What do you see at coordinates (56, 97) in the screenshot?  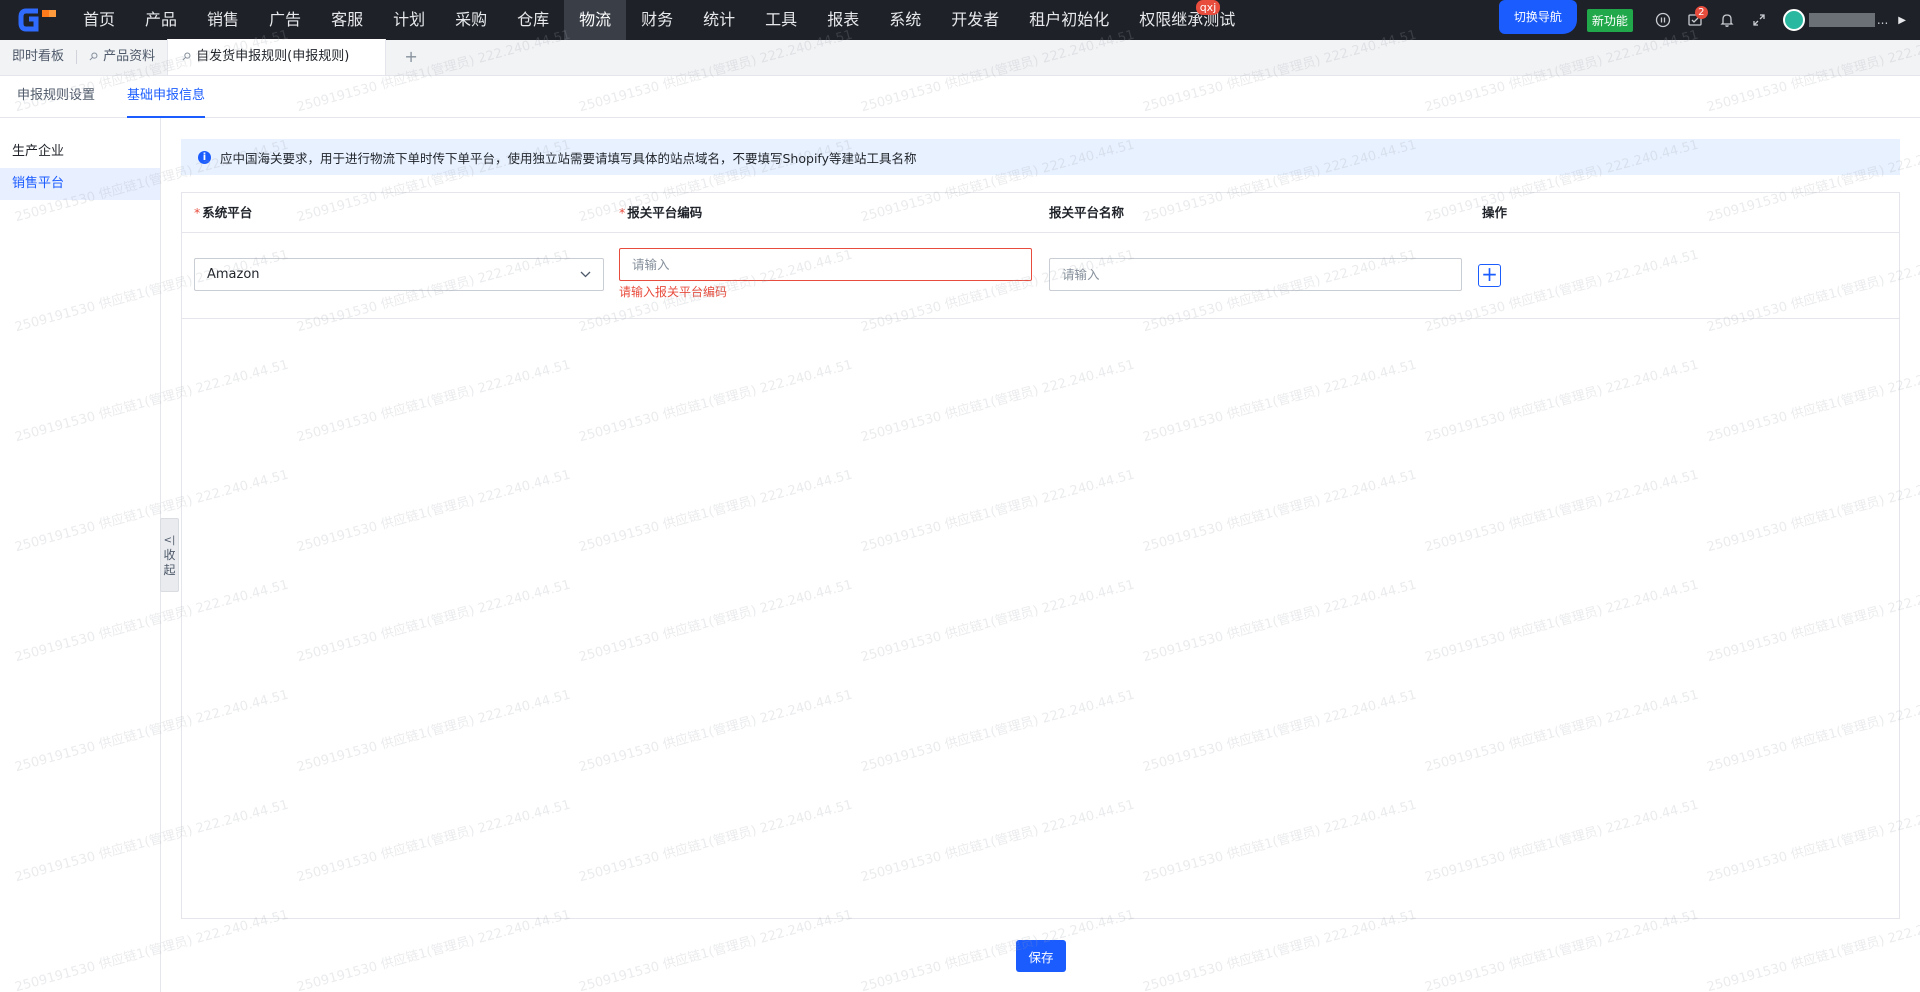 I see `subtab-rule-settings: 申报规则设置` at bounding box center [56, 97].